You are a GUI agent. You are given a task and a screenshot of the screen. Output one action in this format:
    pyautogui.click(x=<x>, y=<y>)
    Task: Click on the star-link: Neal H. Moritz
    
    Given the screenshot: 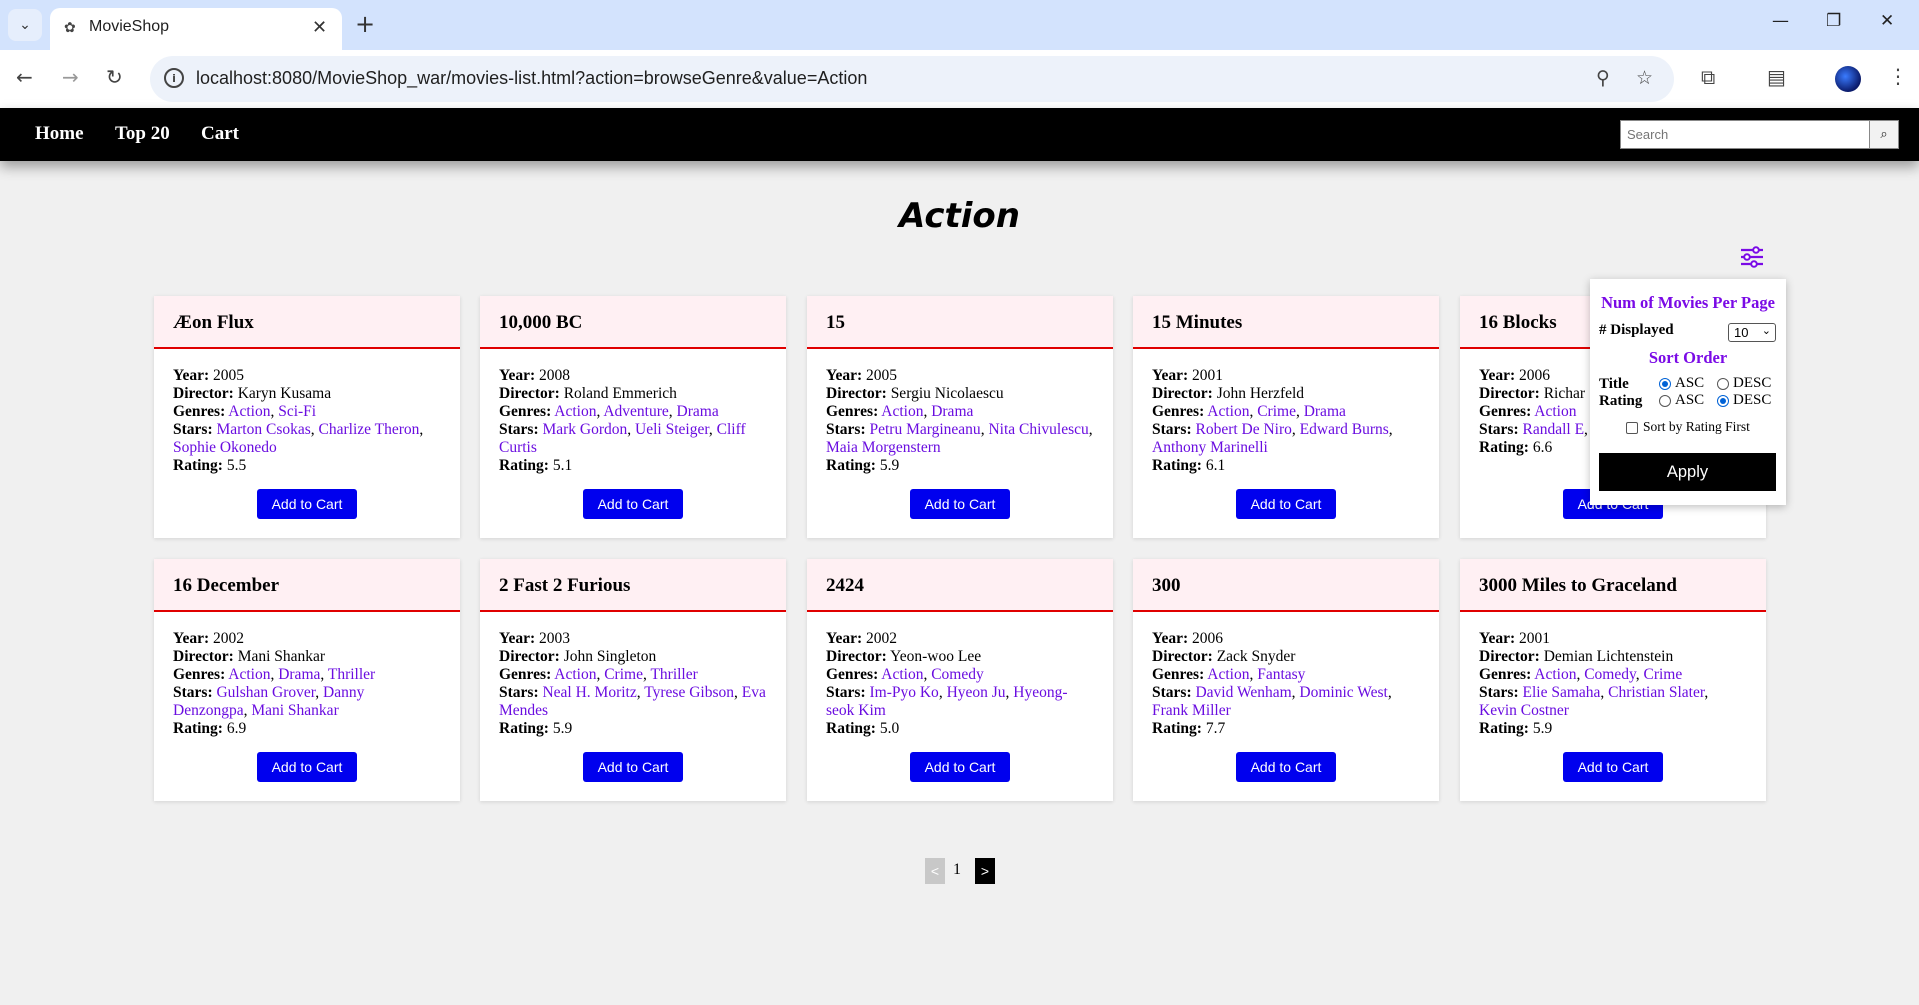 What is the action you would take?
    pyautogui.click(x=589, y=692)
    